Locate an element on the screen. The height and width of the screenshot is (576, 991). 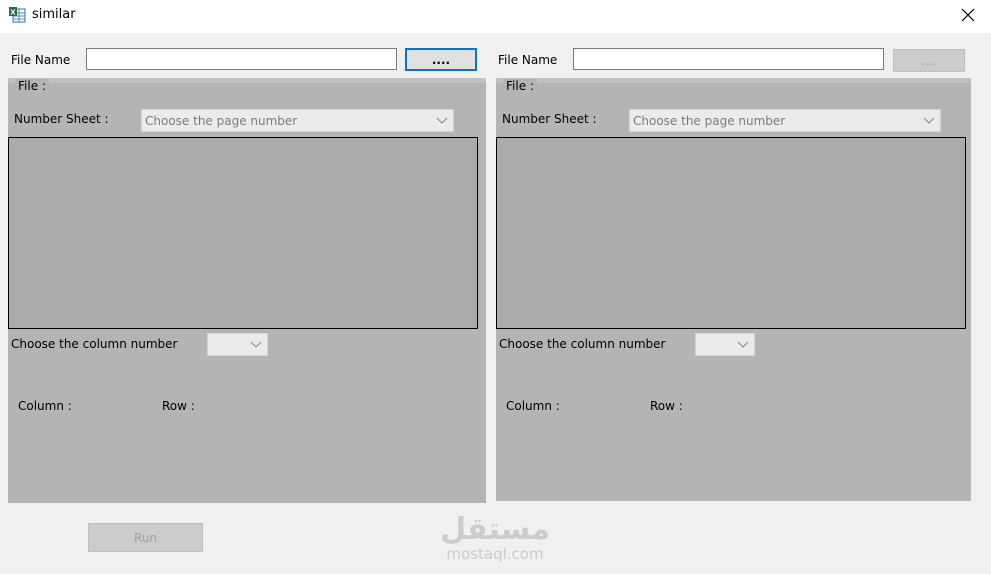
left-group-label: File : is located at coordinates (32, 86).